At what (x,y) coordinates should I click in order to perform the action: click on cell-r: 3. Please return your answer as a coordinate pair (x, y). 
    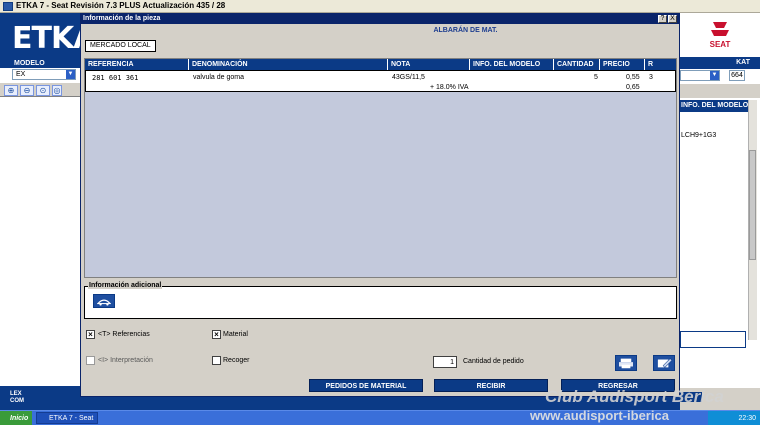
    Looking at the image, I should click on (651, 77).